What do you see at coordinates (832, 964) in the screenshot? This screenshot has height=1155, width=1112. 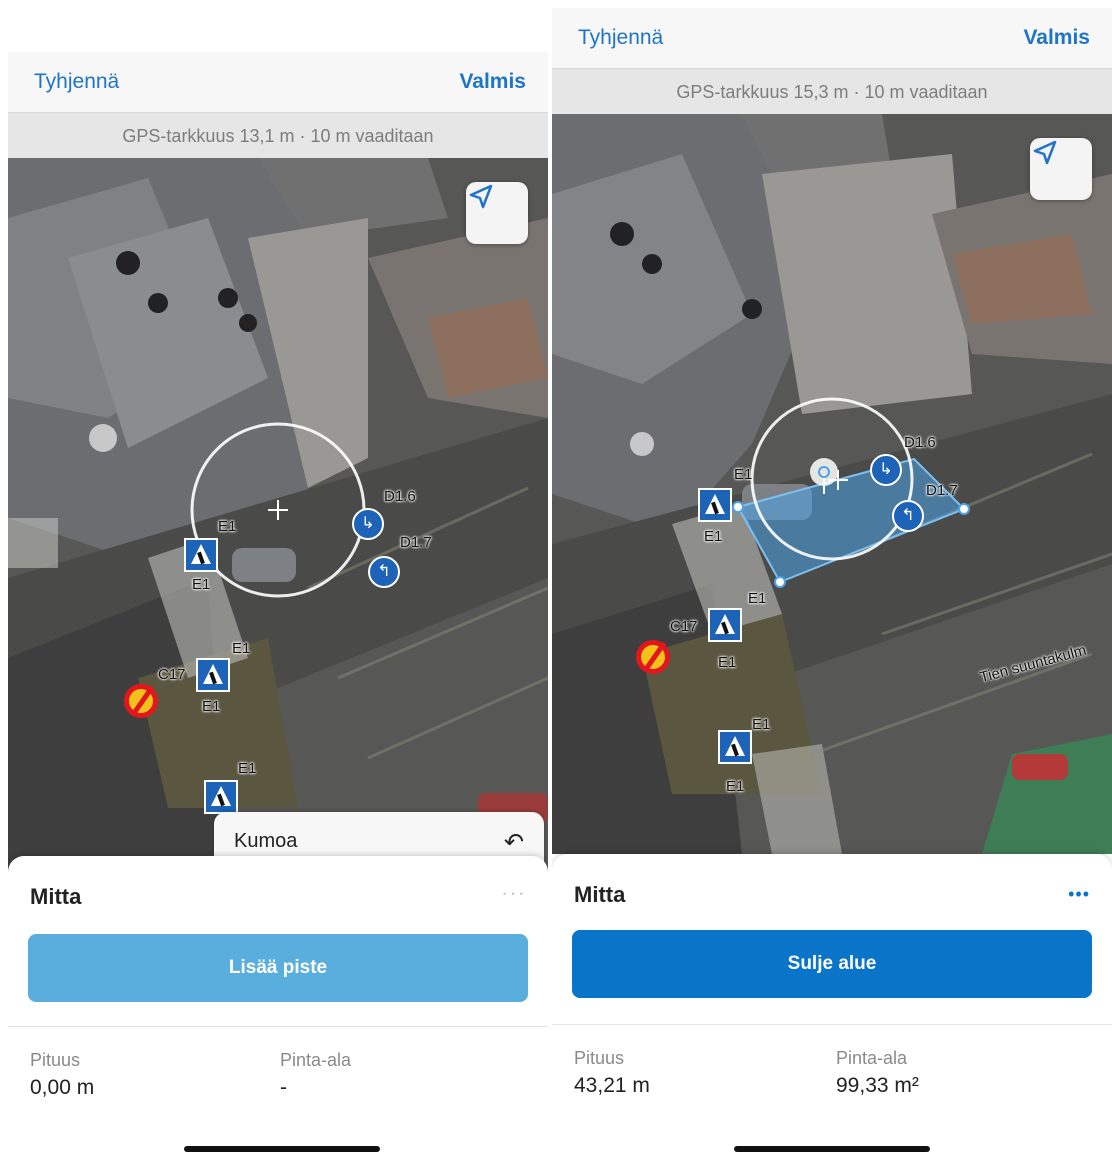 I see `close-area-button: Sulje alue` at bounding box center [832, 964].